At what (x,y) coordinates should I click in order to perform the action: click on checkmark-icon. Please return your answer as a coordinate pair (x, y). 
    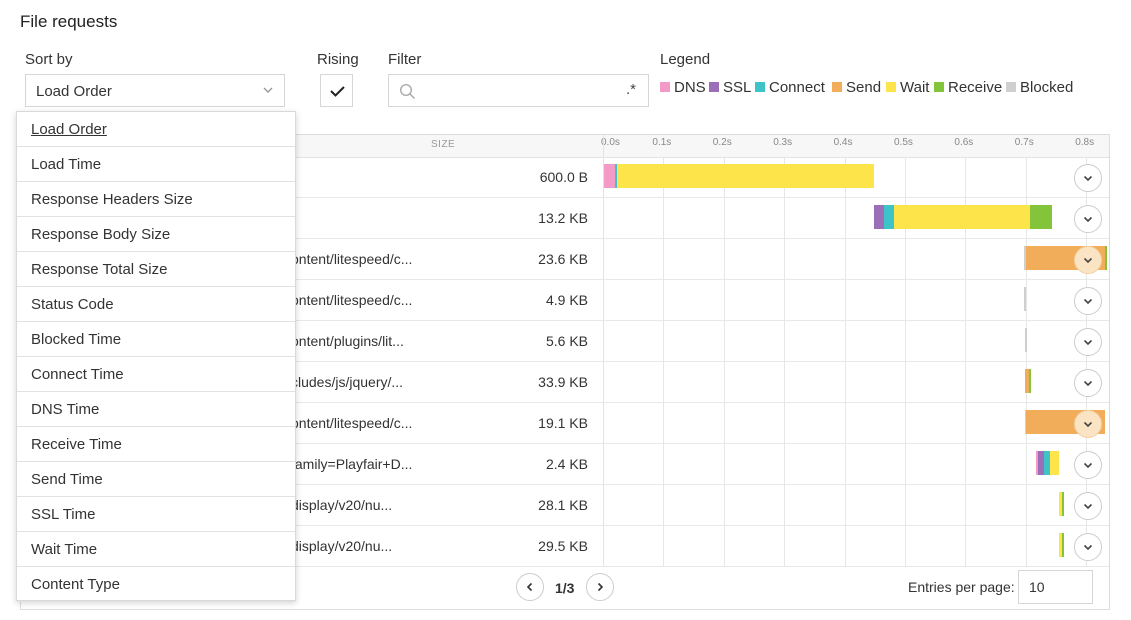
    Looking at the image, I should click on (337, 91).